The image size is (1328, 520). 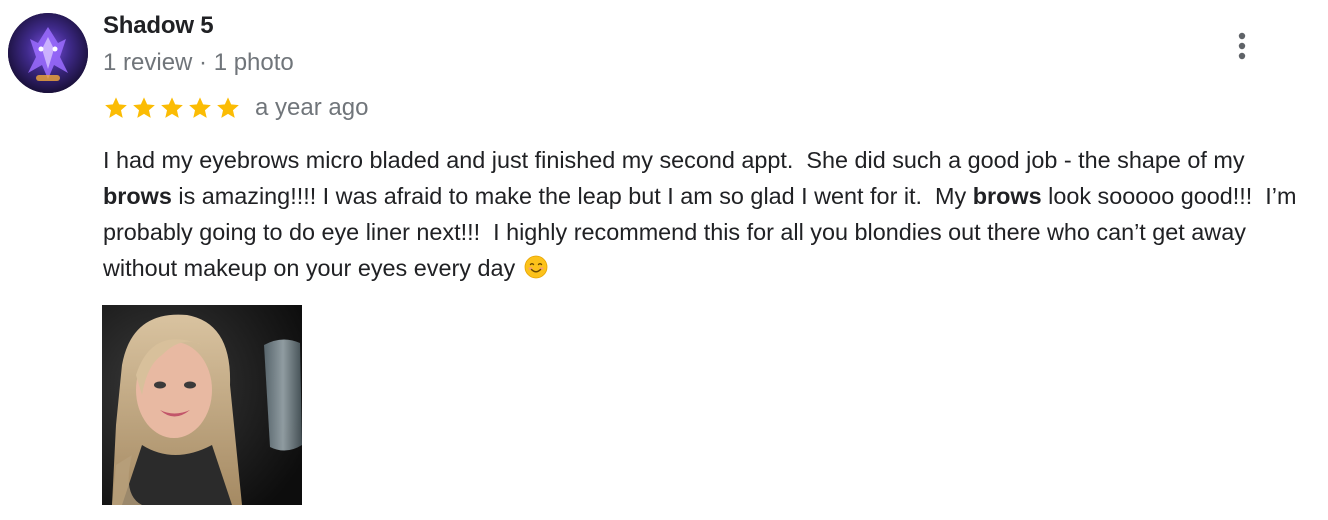 What do you see at coordinates (312, 107) in the screenshot?
I see `review-date: a year ago` at bounding box center [312, 107].